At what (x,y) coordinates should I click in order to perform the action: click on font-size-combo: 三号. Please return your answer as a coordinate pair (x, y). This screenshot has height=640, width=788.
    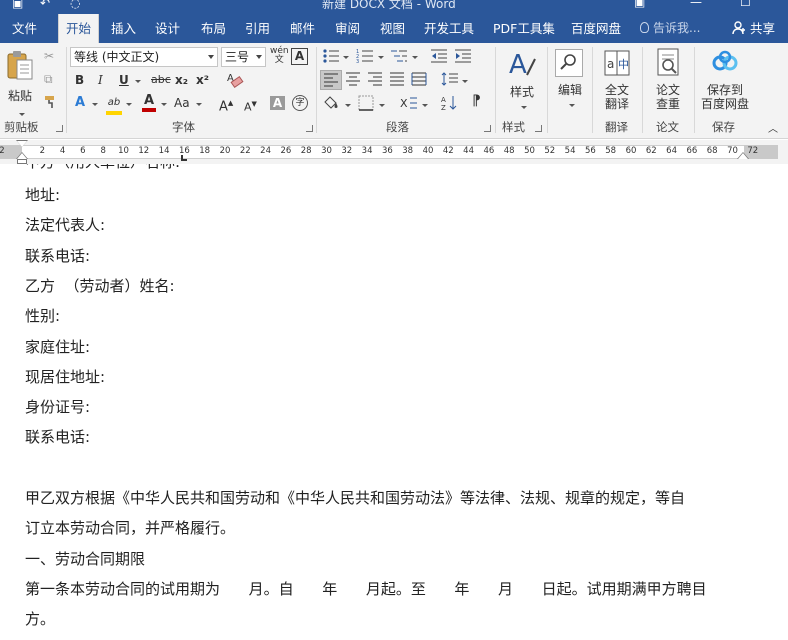
    Looking at the image, I should click on (243, 57).